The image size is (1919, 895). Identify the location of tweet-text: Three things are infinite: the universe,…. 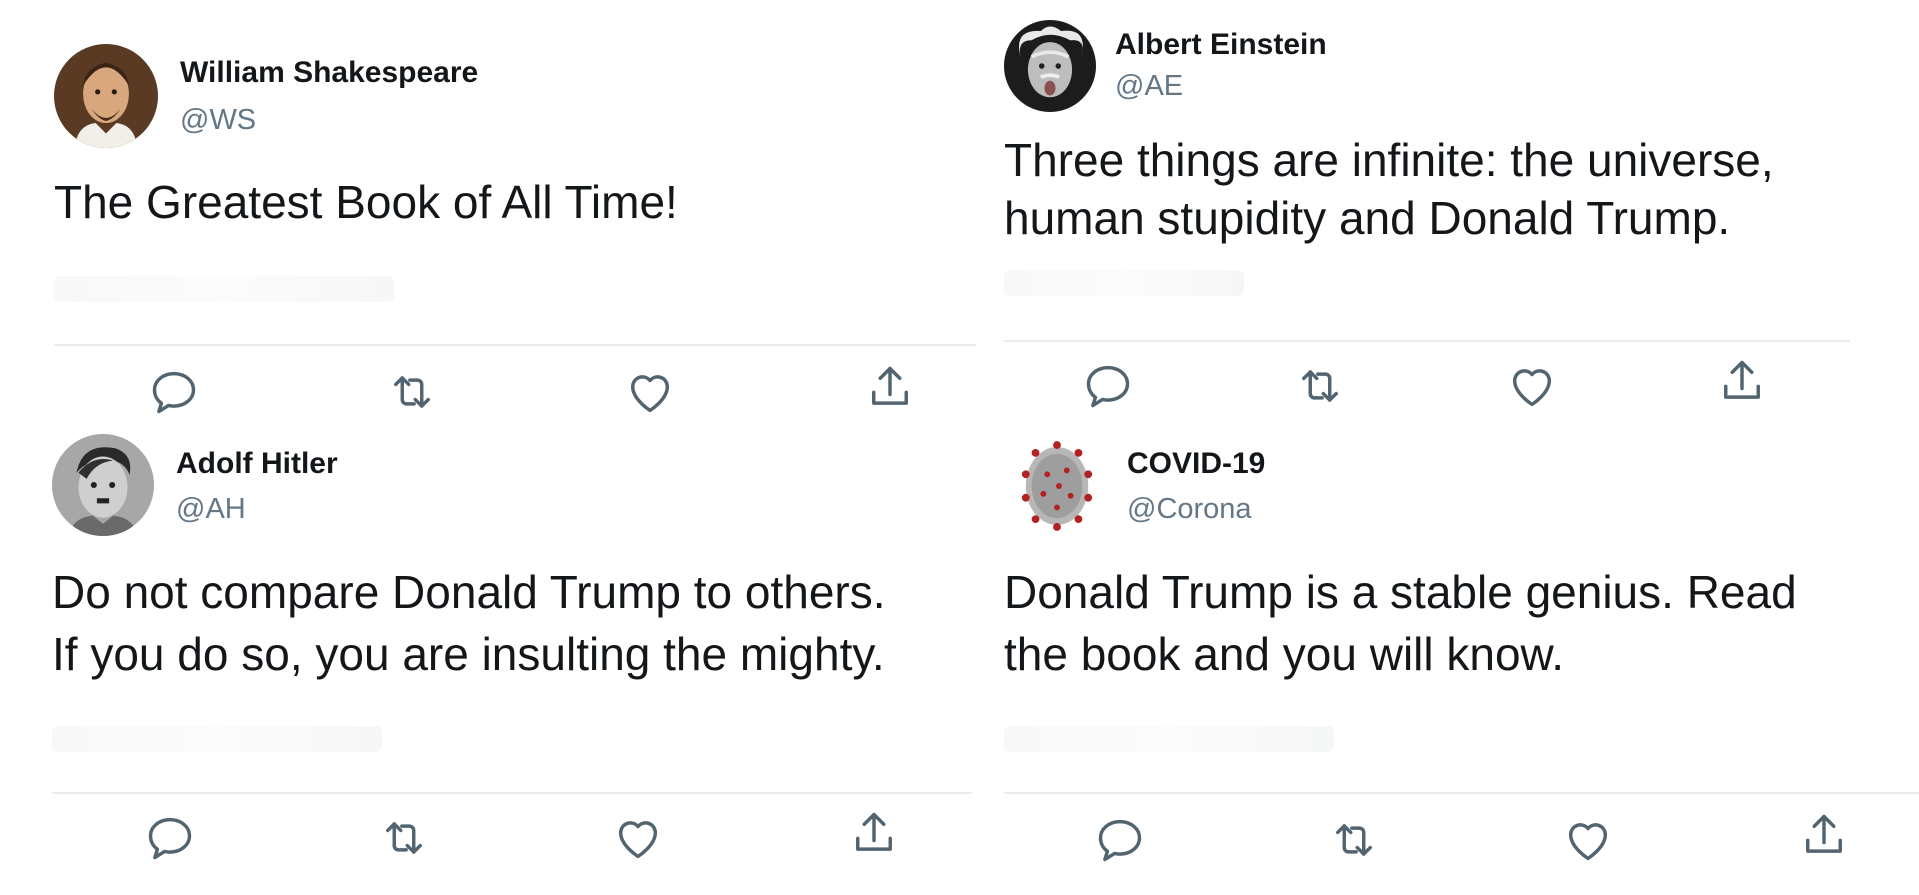
(1389, 189).